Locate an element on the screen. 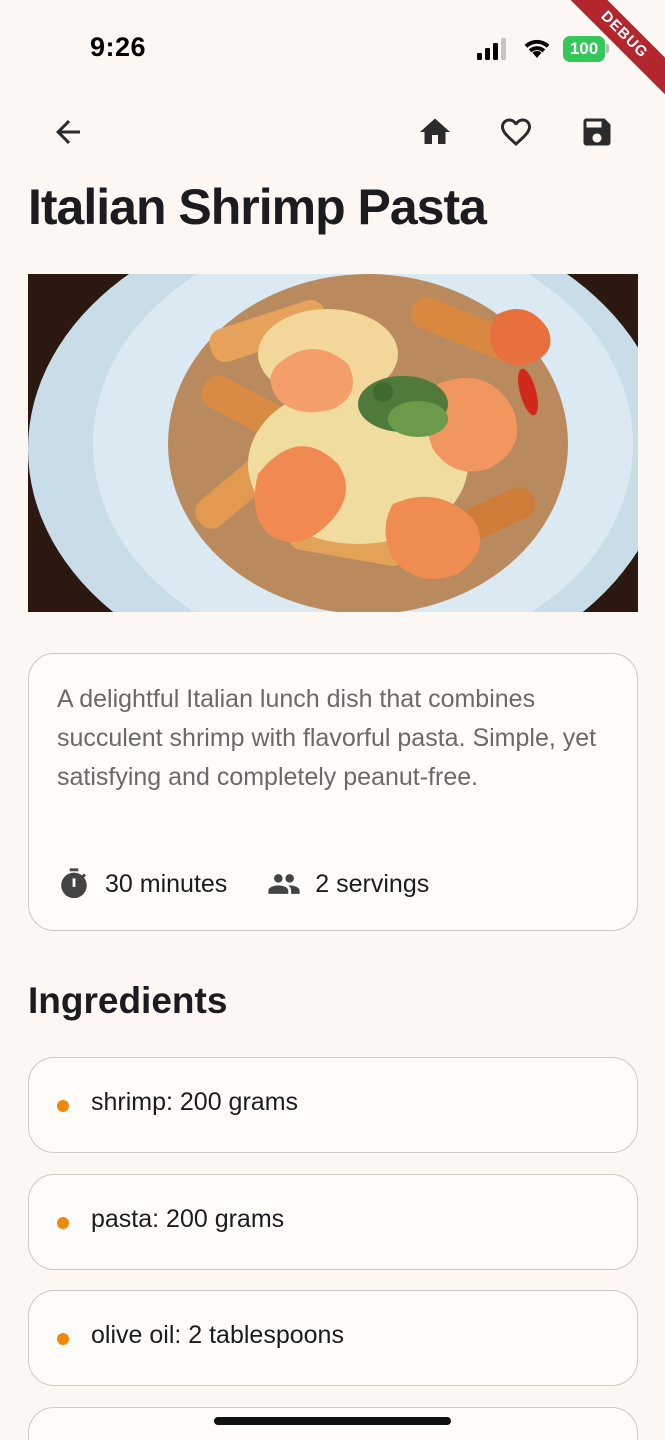 This screenshot has height=1440, width=665. arrow-back-icon is located at coordinates (68, 132).